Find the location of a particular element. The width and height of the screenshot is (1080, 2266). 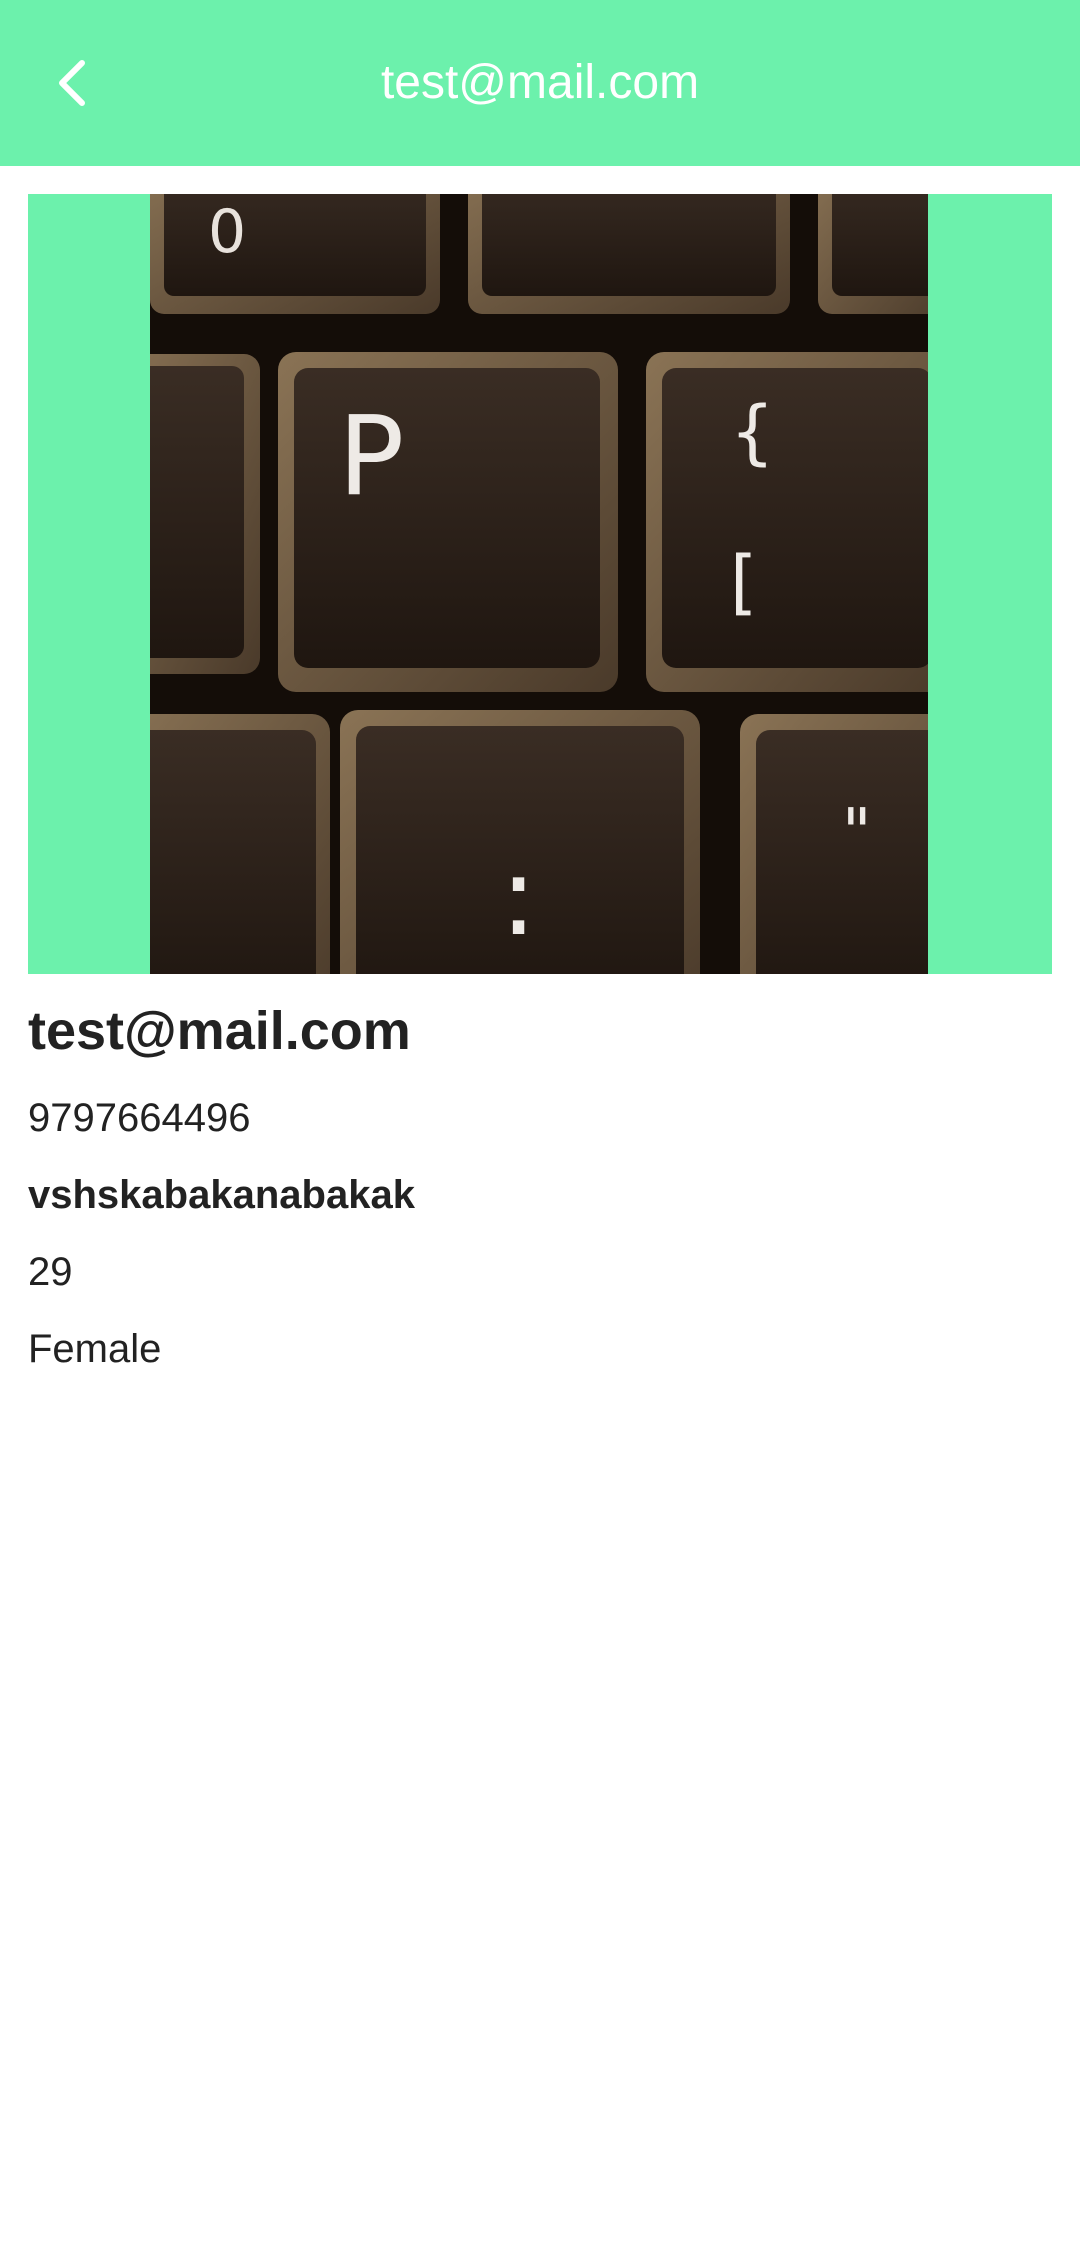

profile-gender: Female is located at coordinates (95, 1349).